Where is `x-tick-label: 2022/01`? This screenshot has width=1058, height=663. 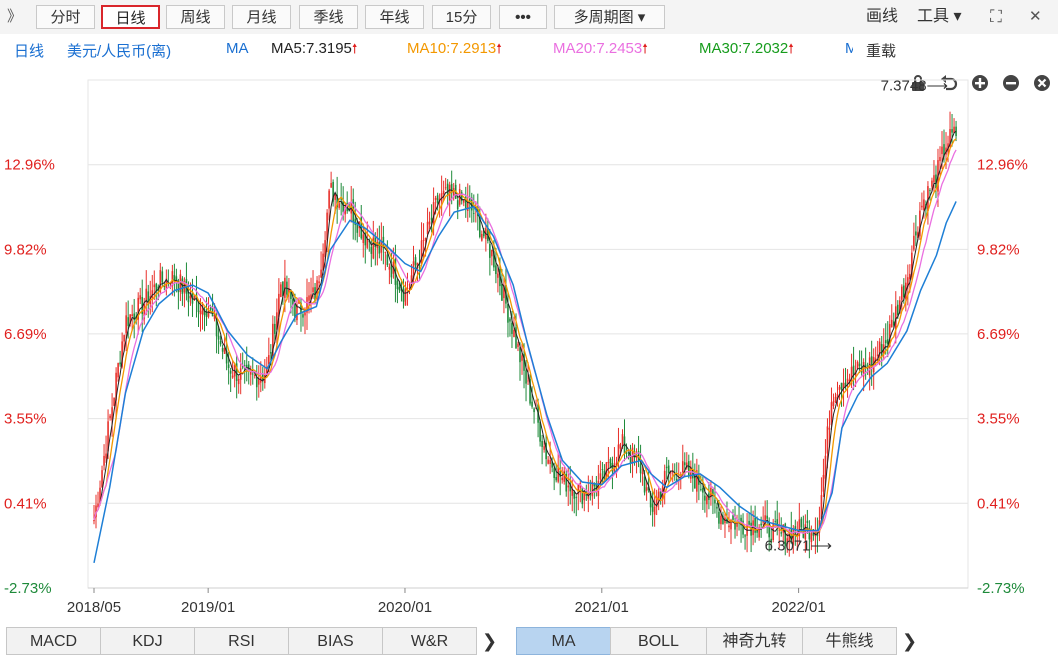 x-tick-label: 2022/01 is located at coordinates (798, 607).